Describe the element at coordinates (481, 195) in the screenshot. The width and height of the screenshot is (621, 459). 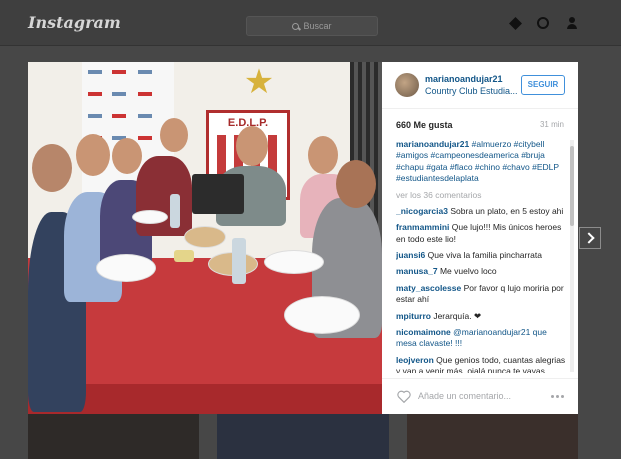
I see `view-all-comments-link: ver los 36 comentarios` at that location.